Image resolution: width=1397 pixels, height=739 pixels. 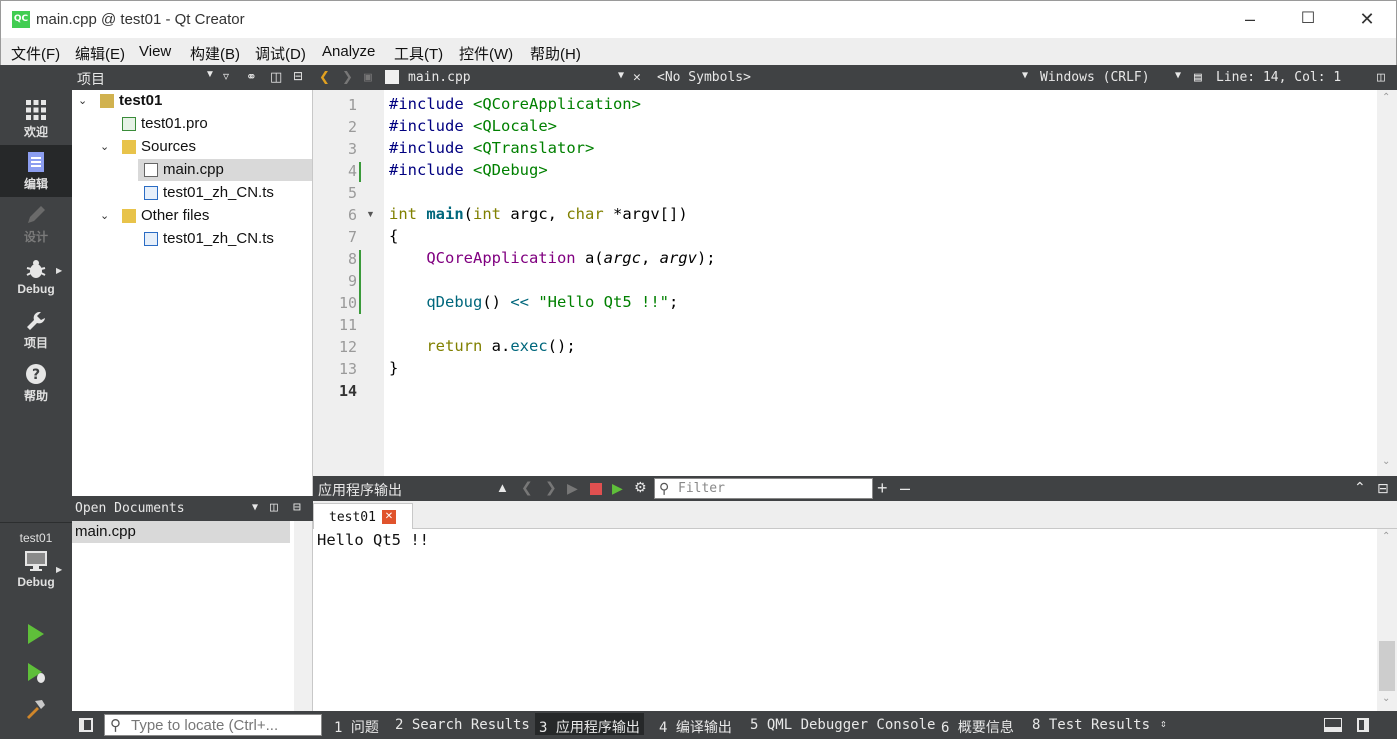 What do you see at coordinates (763, 488) in the screenshot?
I see `output-filter-input: ⚲ Filter` at bounding box center [763, 488].